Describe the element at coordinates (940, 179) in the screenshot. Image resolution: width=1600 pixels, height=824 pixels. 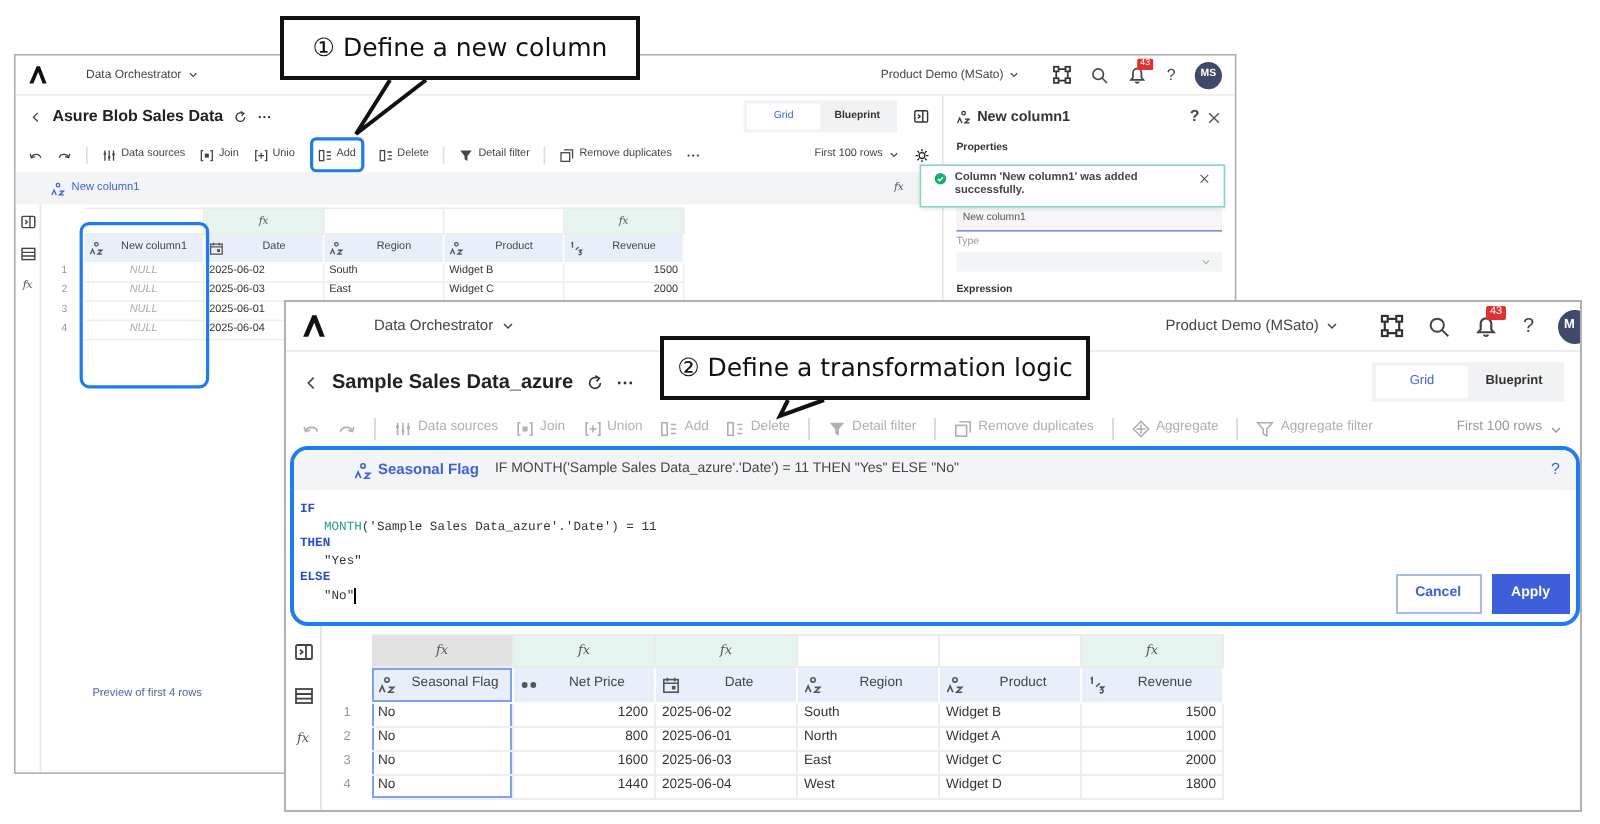
I see `check-icon` at that location.